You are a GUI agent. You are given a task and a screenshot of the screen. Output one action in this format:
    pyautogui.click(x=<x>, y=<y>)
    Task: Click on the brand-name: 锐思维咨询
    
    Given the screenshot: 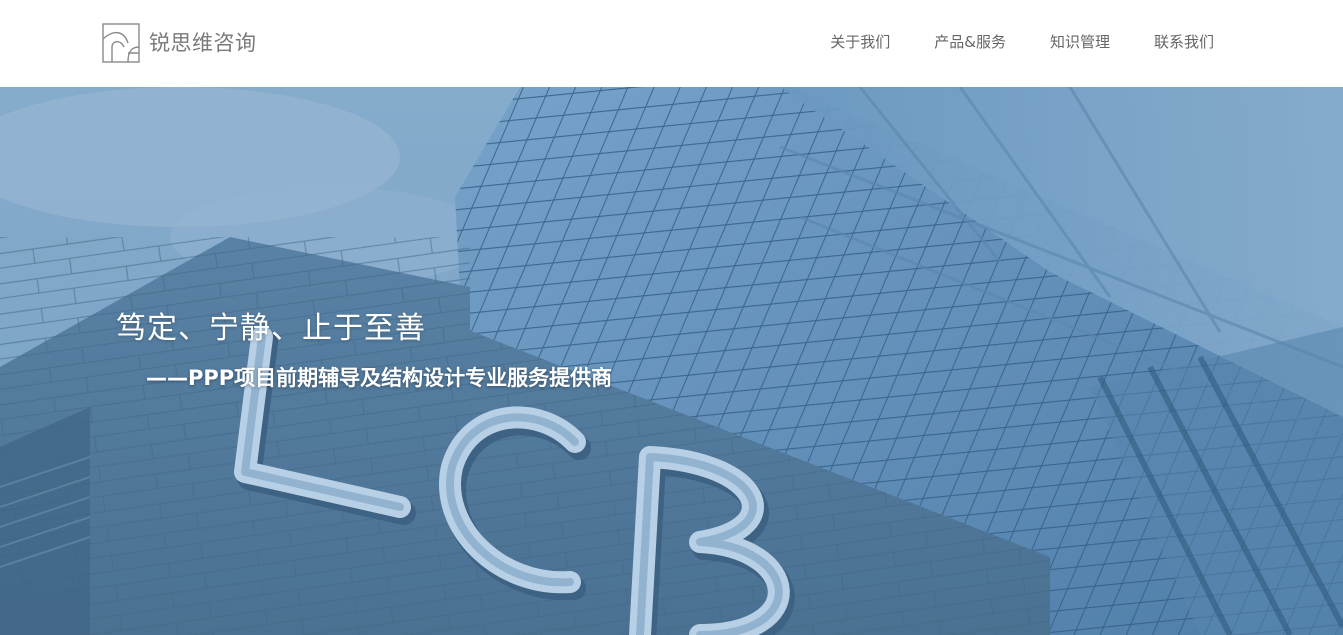 What is the action you would take?
    pyautogui.click(x=203, y=43)
    